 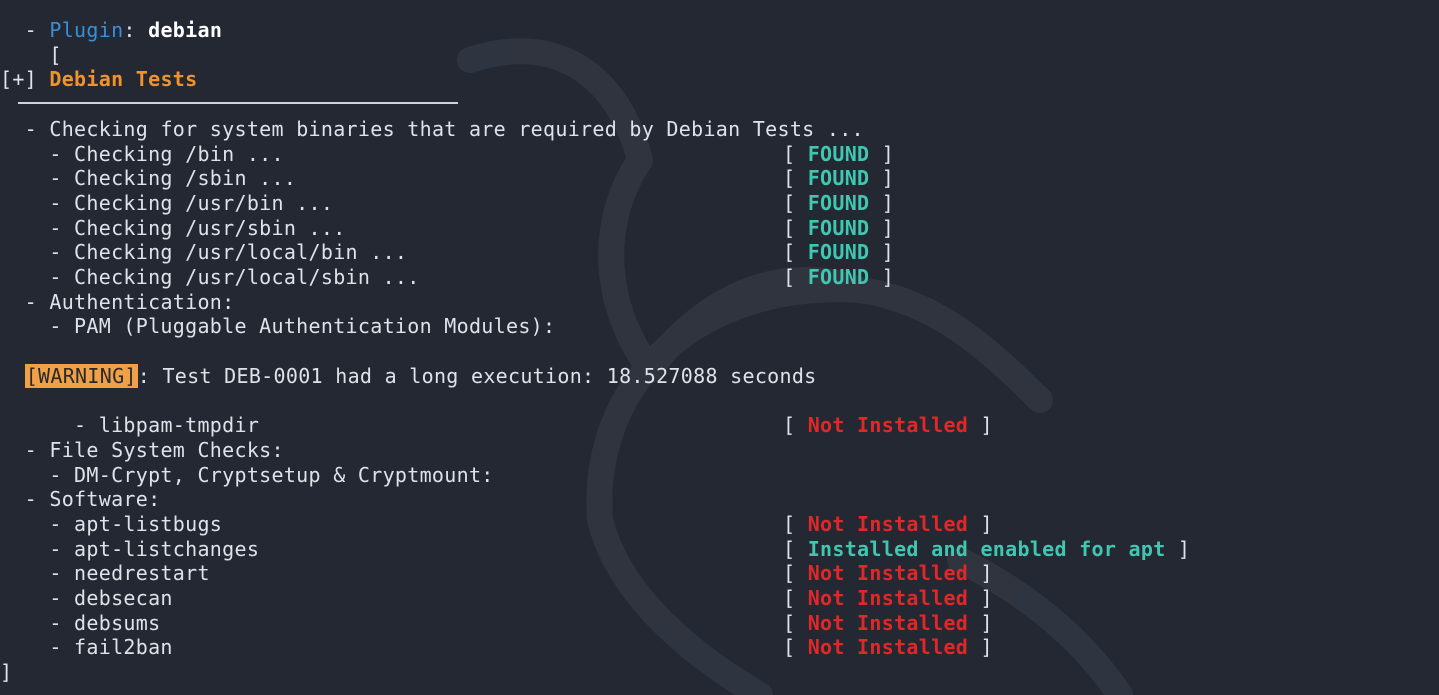 I want to click on libpam-row: - libpam-tmpdir[ Not Installed ], so click(x=496, y=425).